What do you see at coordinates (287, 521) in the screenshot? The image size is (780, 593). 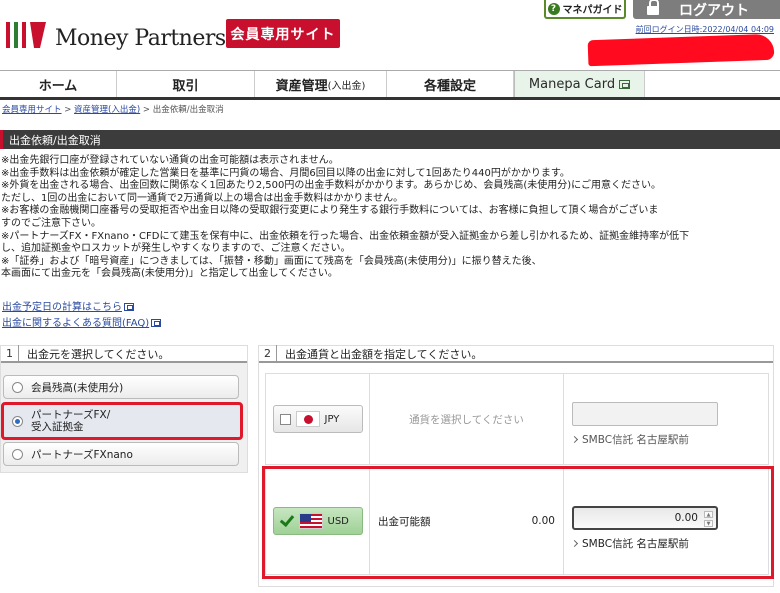 I see `checkmark-icon` at bounding box center [287, 521].